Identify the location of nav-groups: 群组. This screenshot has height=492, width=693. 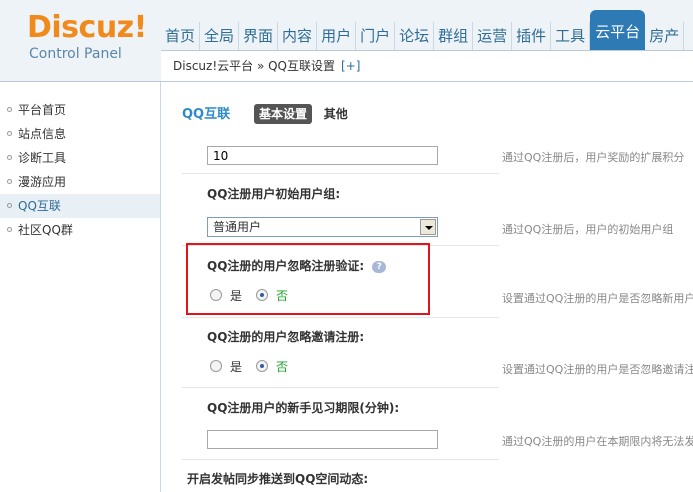
(454, 36).